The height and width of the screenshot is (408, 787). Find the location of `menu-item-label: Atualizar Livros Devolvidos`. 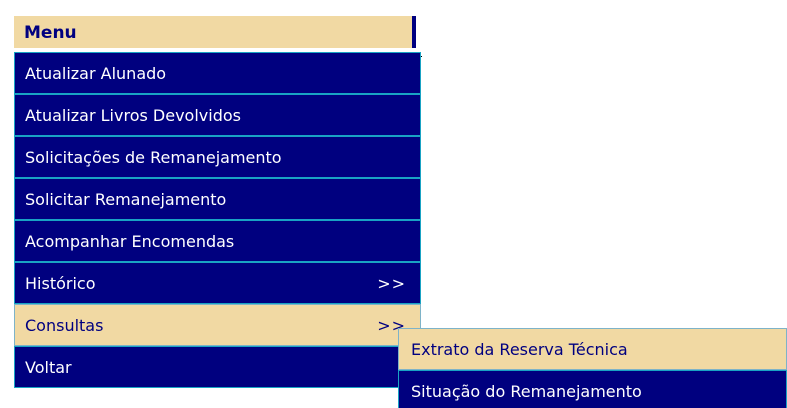

menu-item-label: Atualizar Livros Devolvidos is located at coordinates (133, 115).